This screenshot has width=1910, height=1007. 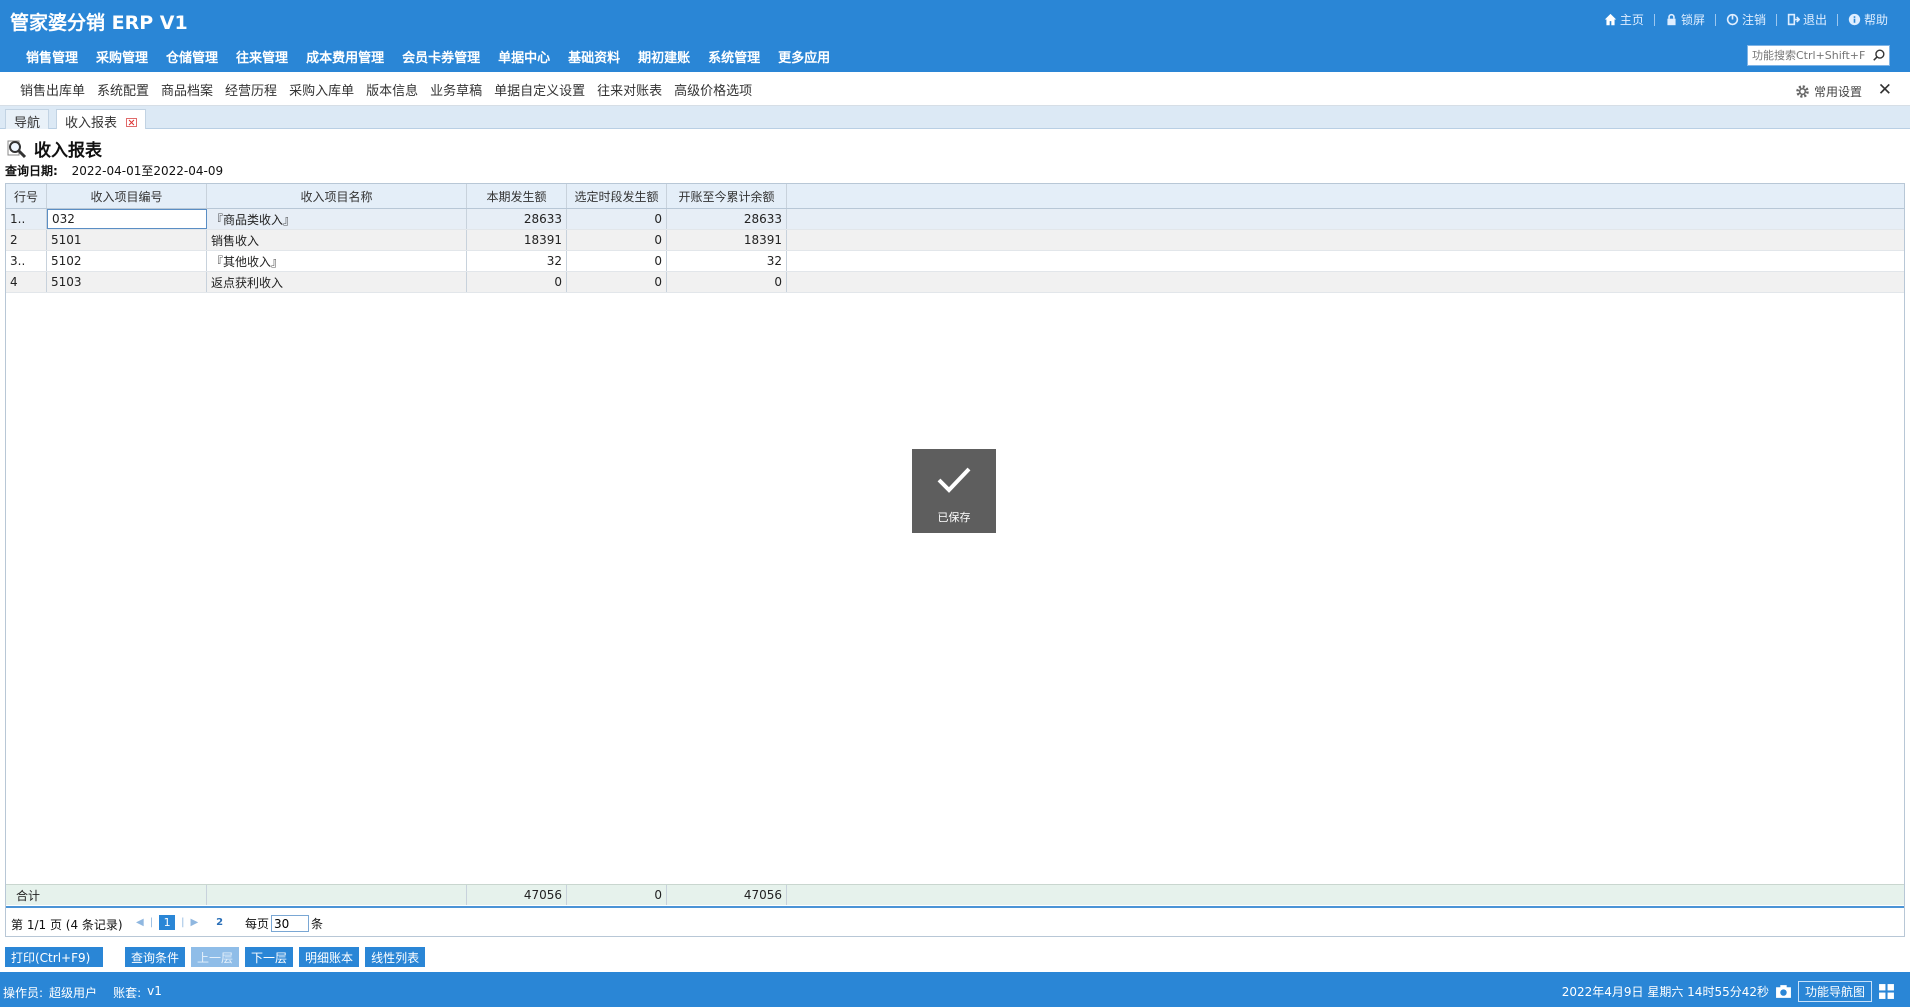 I want to click on status-right: 2022年4月9日 星期六 14时55分42秒 功能导航图, so click(x=1728, y=991).